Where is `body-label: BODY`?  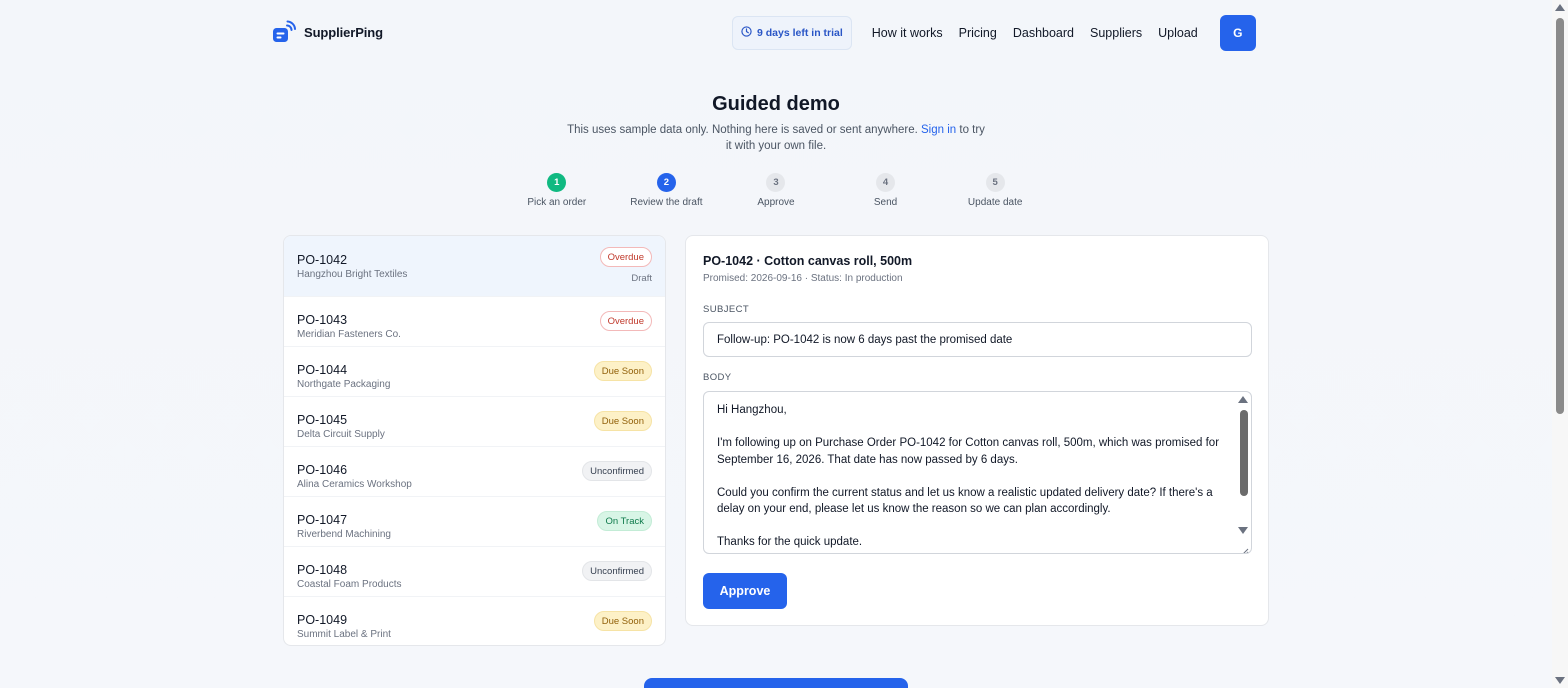 body-label: BODY is located at coordinates (717, 377).